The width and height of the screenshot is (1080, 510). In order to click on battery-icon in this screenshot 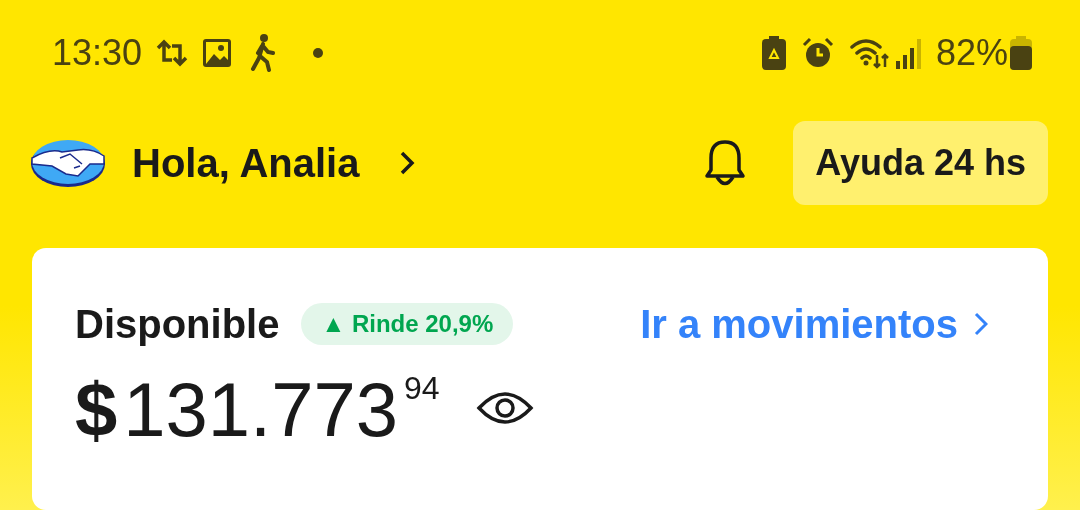, I will do `click(1021, 52)`.